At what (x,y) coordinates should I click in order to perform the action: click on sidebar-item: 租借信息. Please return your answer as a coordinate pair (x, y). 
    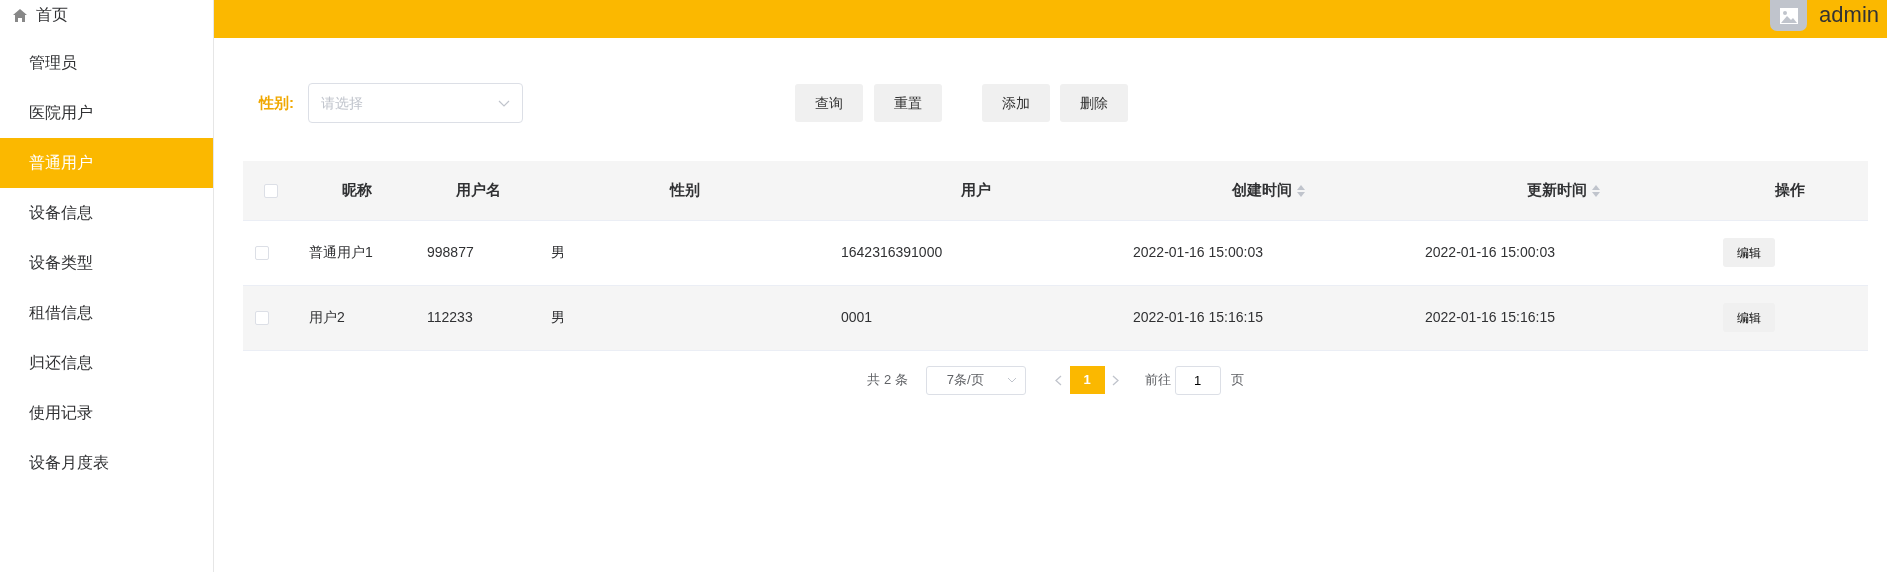
    Looking at the image, I should click on (106, 313).